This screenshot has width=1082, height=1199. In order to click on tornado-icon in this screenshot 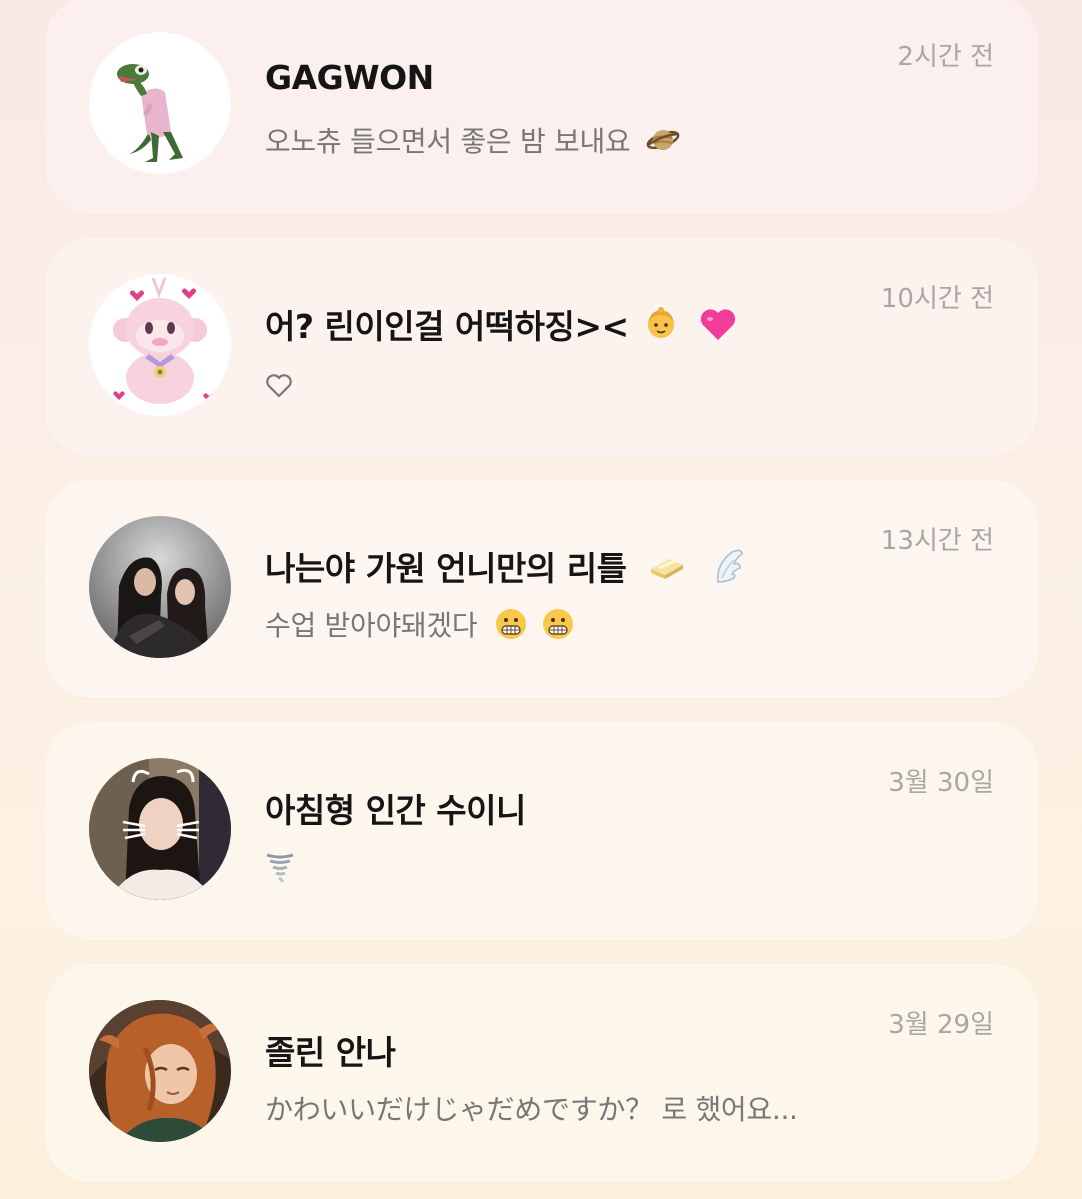, I will do `click(280, 868)`.